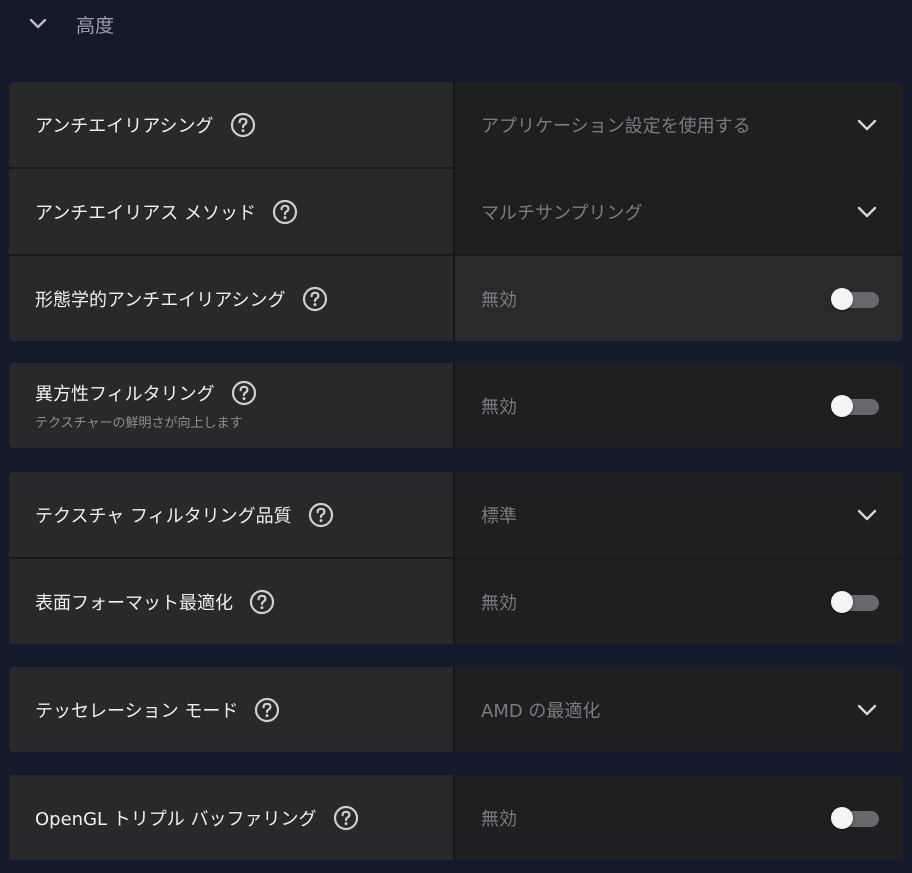 The image size is (912, 873). What do you see at coordinates (134, 603) in the screenshot?
I see `setting-label: 表面フォーマット最適化` at bounding box center [134, 603].